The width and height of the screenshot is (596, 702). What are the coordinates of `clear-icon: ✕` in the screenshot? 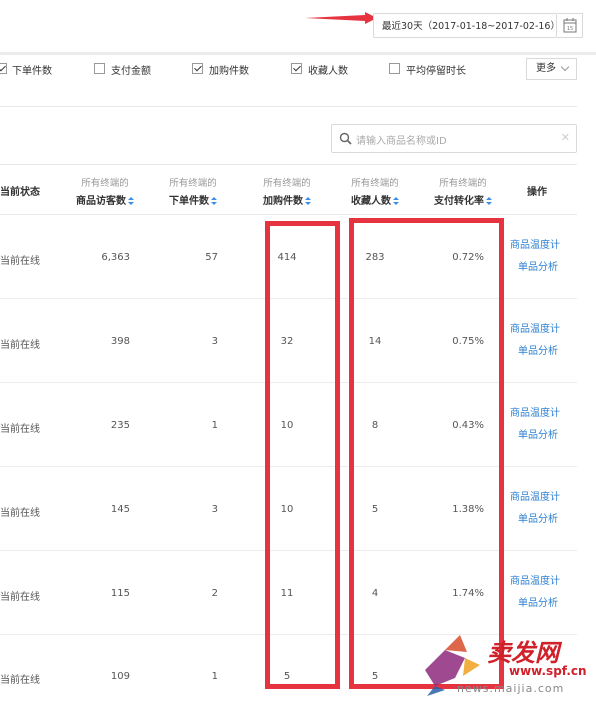 It's located at (565, 137).